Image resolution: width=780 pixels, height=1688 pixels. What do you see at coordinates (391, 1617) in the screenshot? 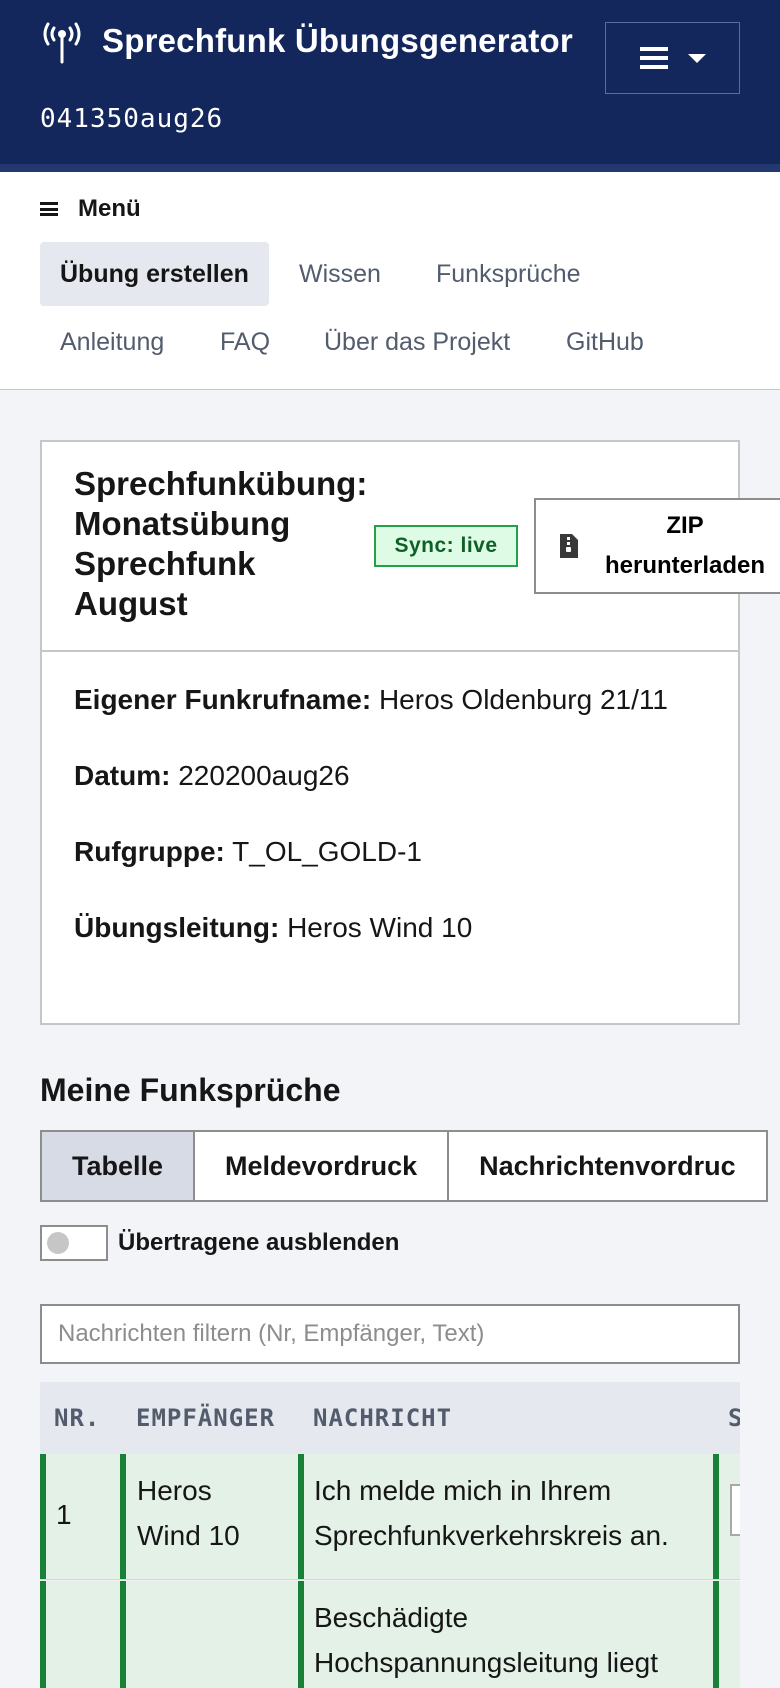
I see `cell-line: Beschädigte` at bounding box center [391, 1617].